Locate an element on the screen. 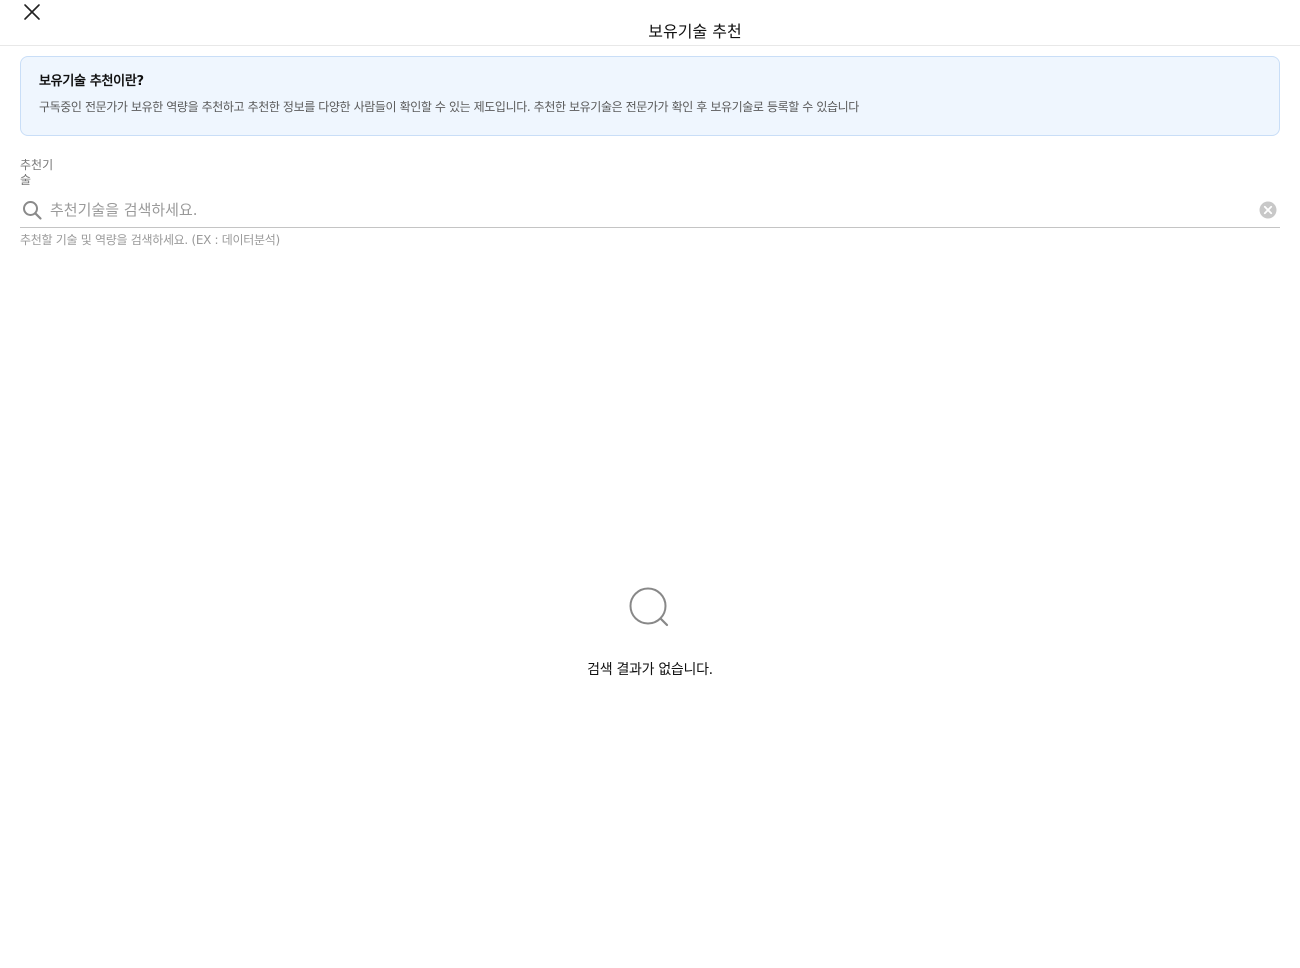 The height and width of the screenshot is (968, 1300). search-input is located at coordinates (654, 210).